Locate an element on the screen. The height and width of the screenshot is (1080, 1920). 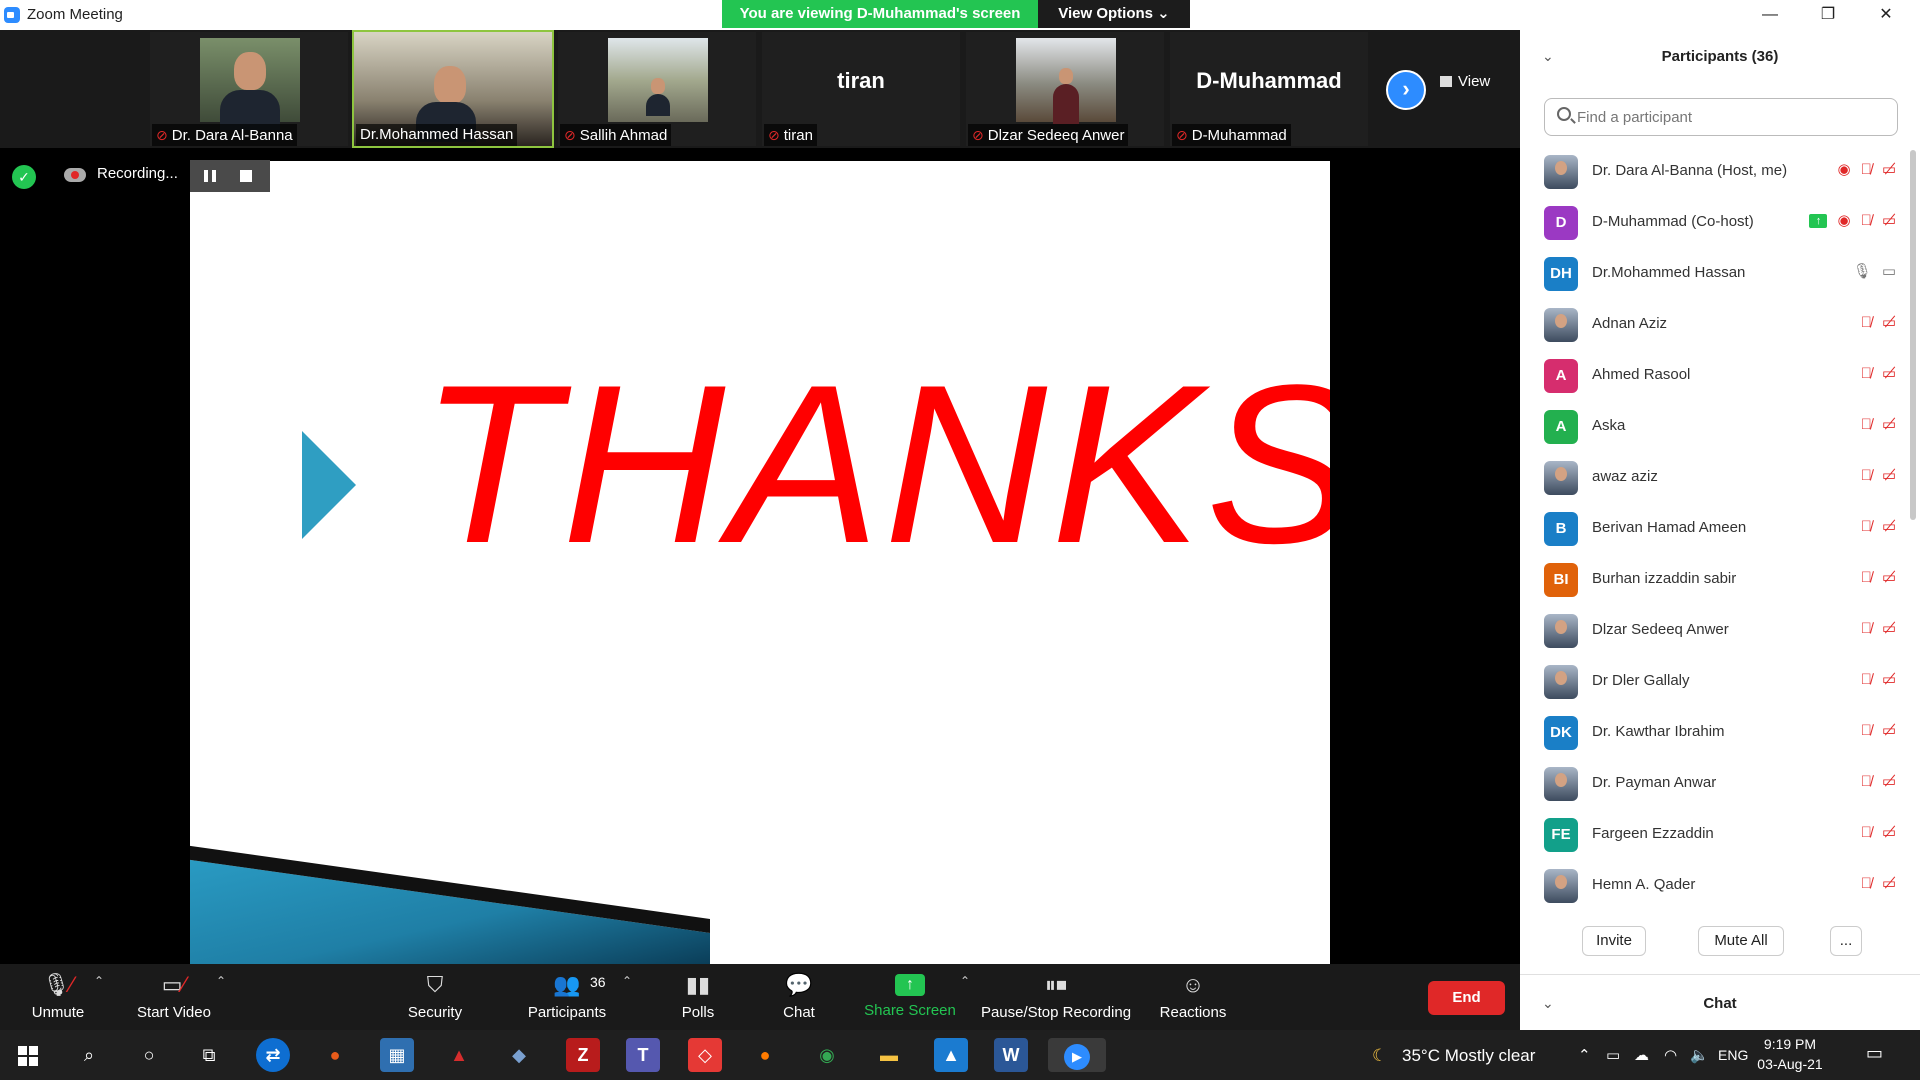
participant-list-scrollbar is located at coordinates (1913, 335).